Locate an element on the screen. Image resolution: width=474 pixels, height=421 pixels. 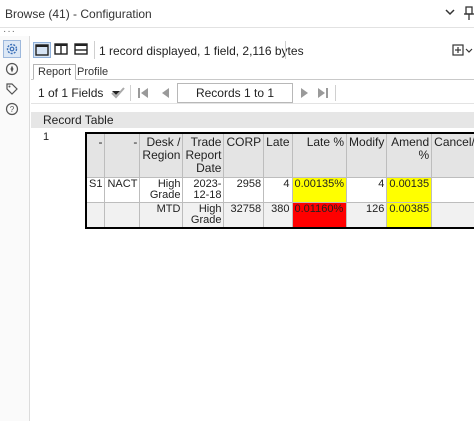
view-tabs: Report Profile is located at coordinates (252, 71).